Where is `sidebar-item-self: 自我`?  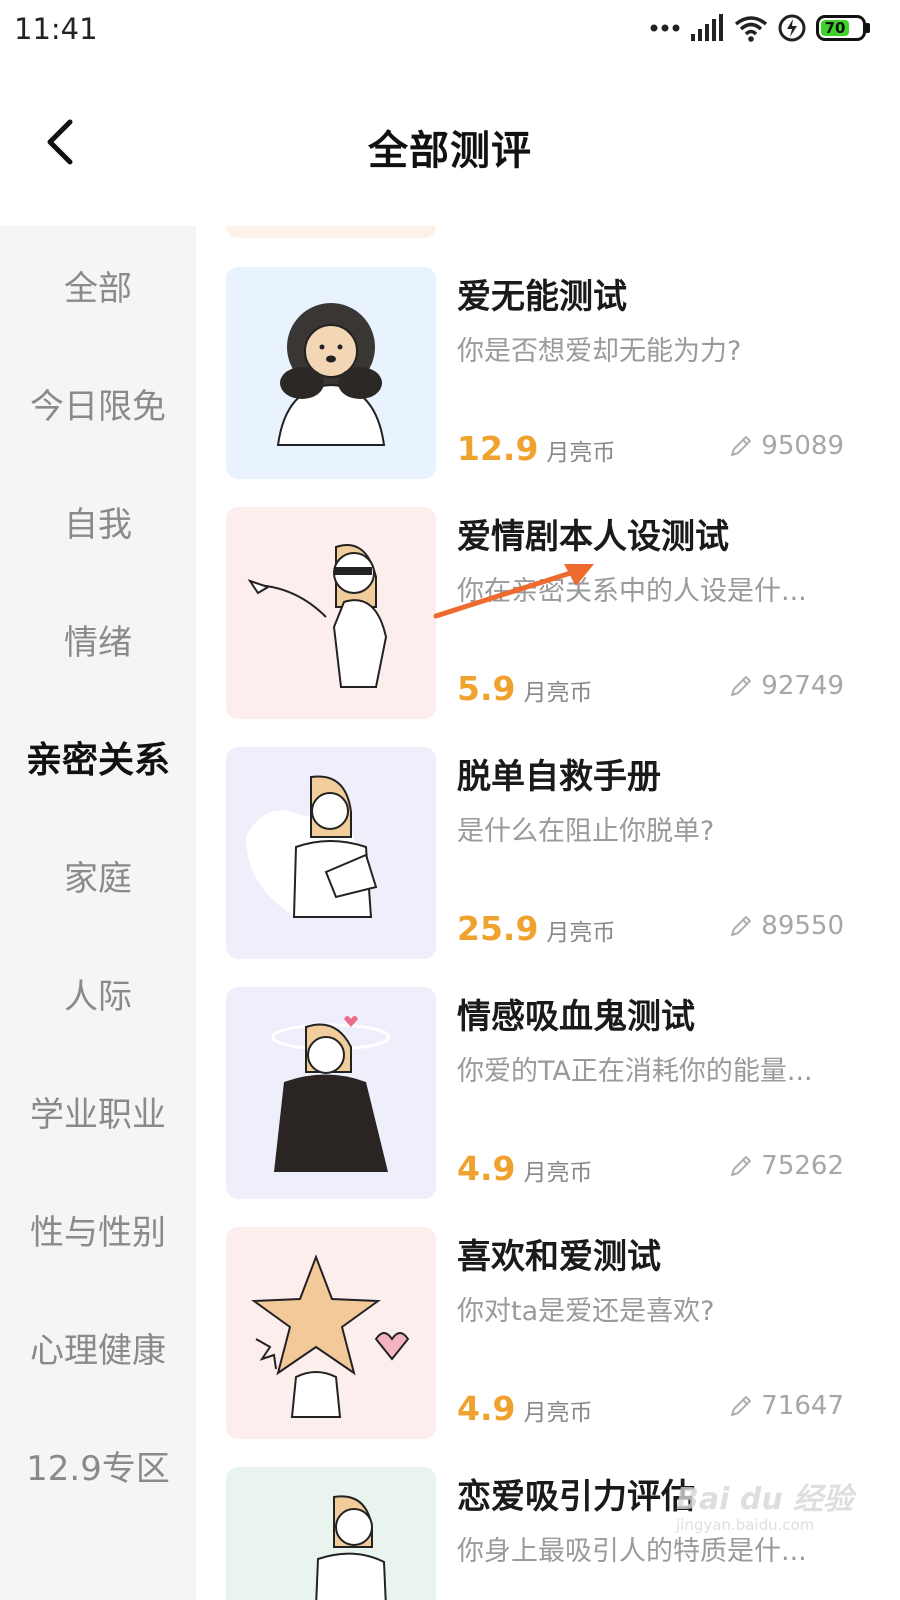 sidebar-item-self: 自我 is located at coordinates (98, 521).